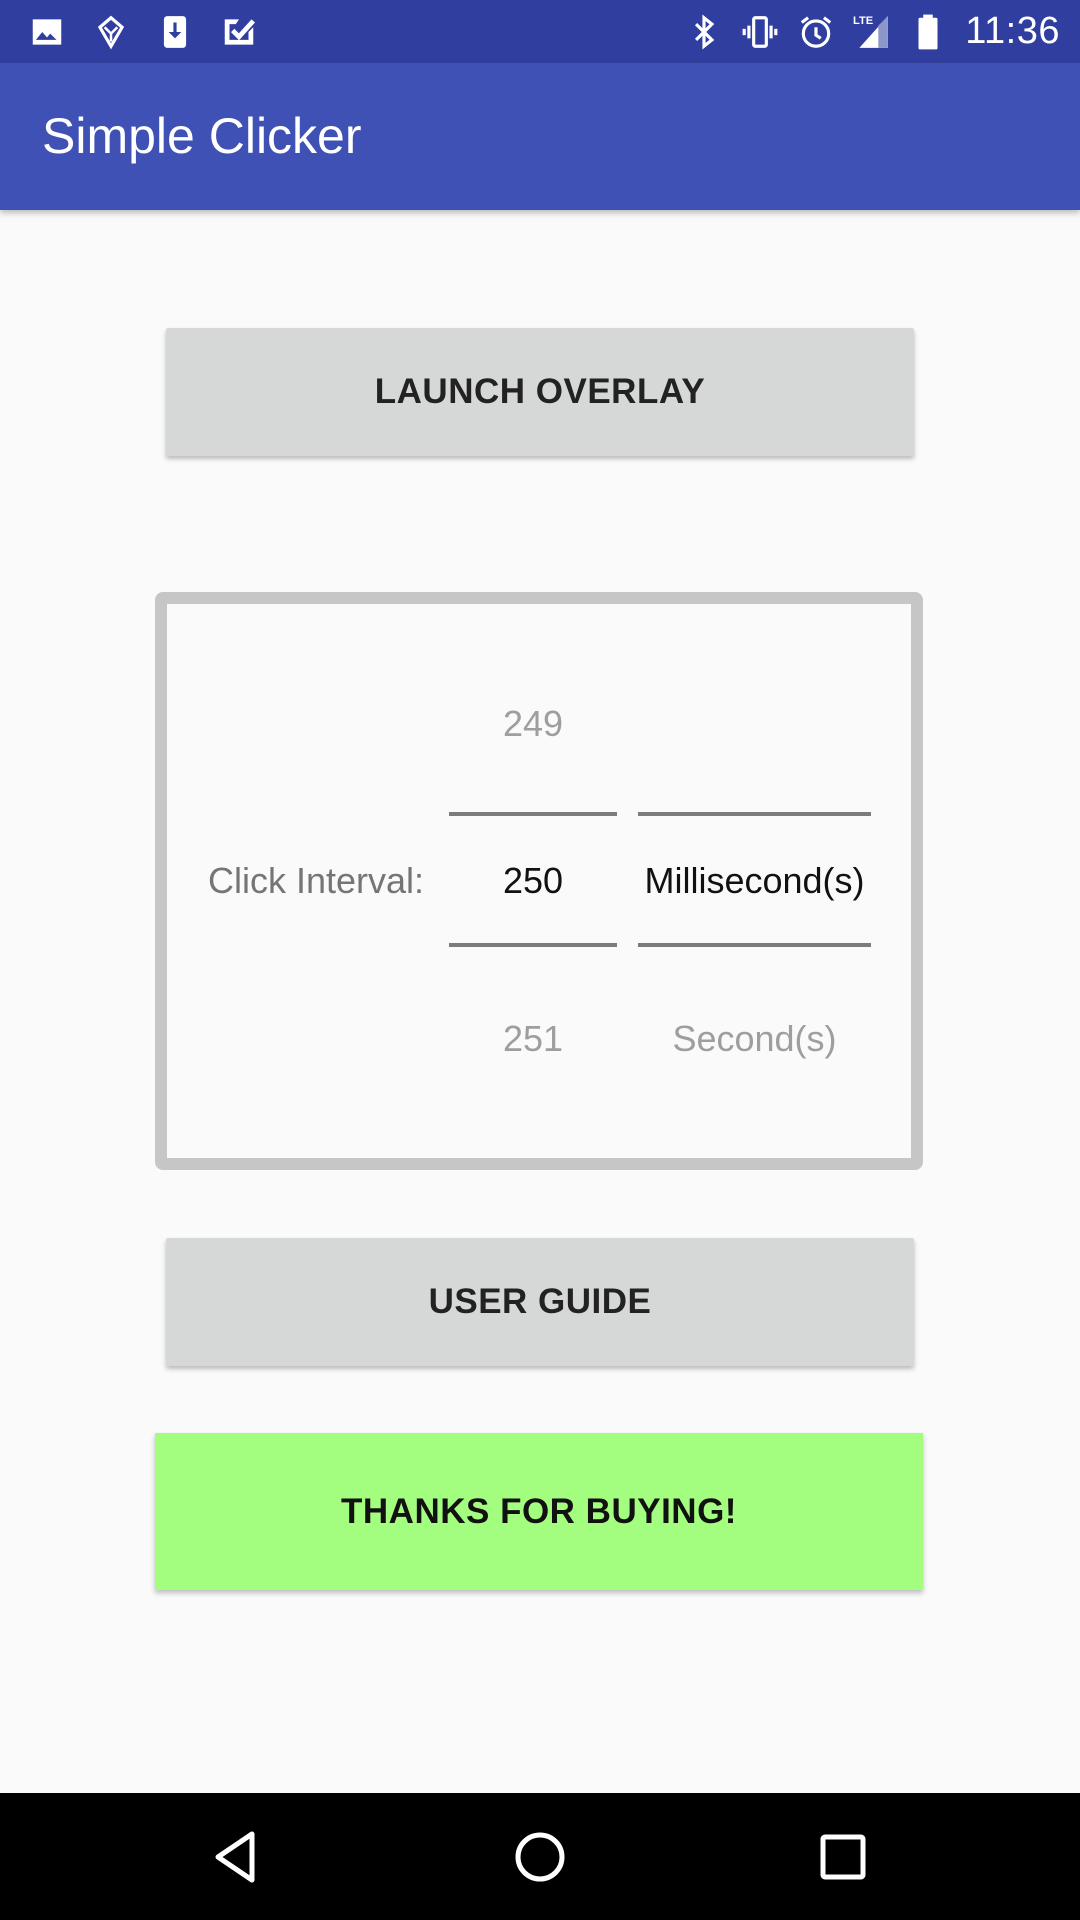  I want to click on thanks-for-buying-button: THANKS FOR BUYING!, so click(539, 1511).